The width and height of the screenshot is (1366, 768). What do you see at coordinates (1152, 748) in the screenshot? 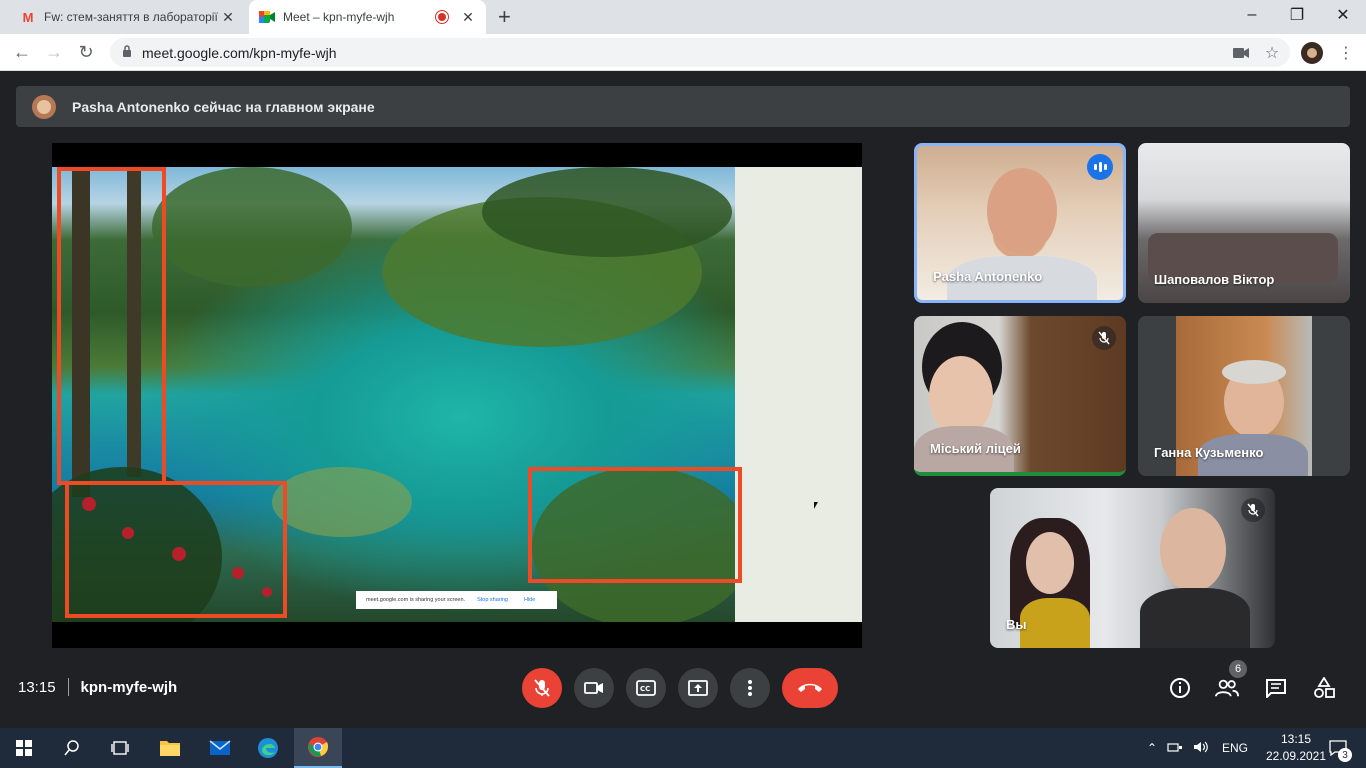
I see `show-hidden-icons-icon: ⌃` at bounding box center [1152, 748].